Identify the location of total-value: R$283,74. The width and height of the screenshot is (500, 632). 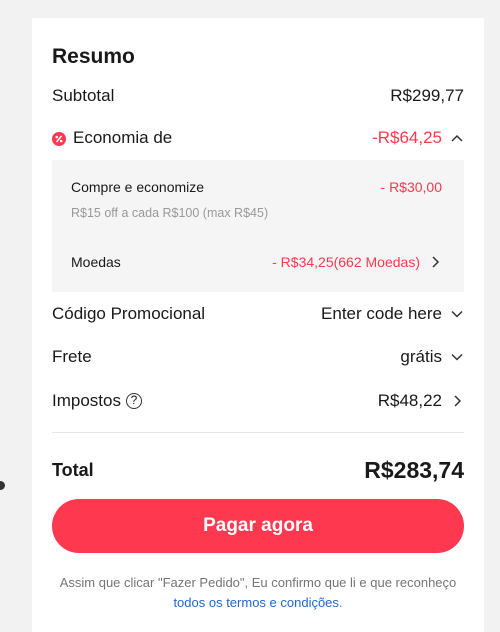
(414, 469).